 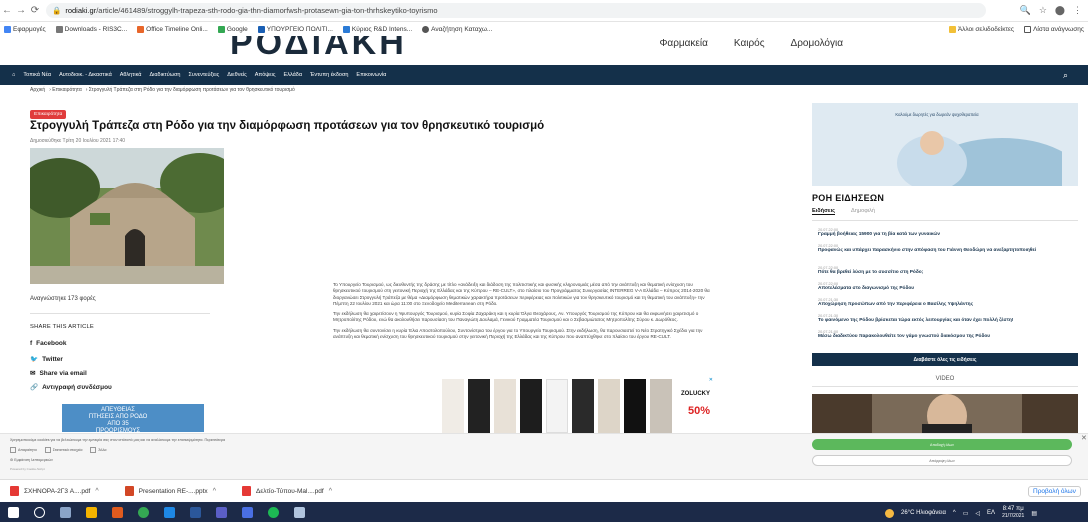 I want to click on breadcrumb-home: Αρχική, so click(x=37, y=90).